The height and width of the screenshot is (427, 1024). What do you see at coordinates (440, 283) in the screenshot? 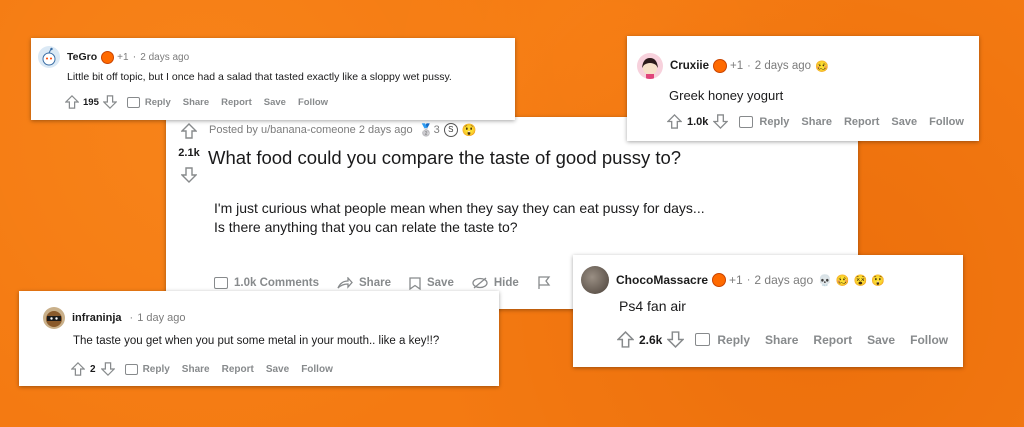
I see `save-label: Save` at bounding box center [440, 283].